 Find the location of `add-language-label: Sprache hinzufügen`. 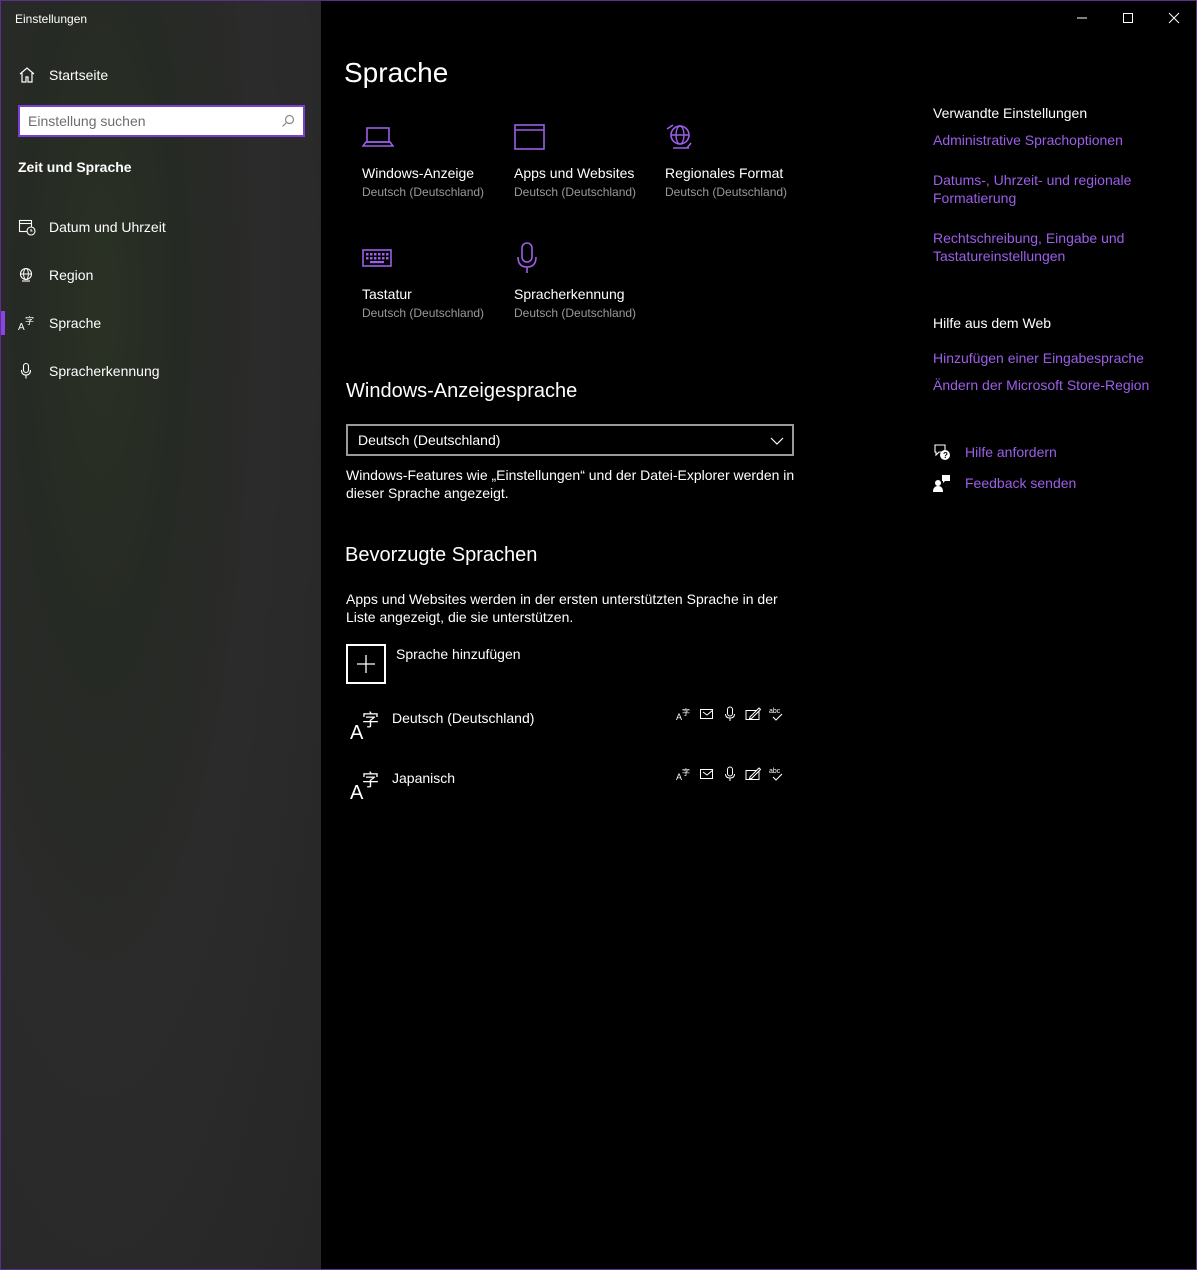

add-language-label: Sprache hinzufügen is located at coordinates (458, 654).